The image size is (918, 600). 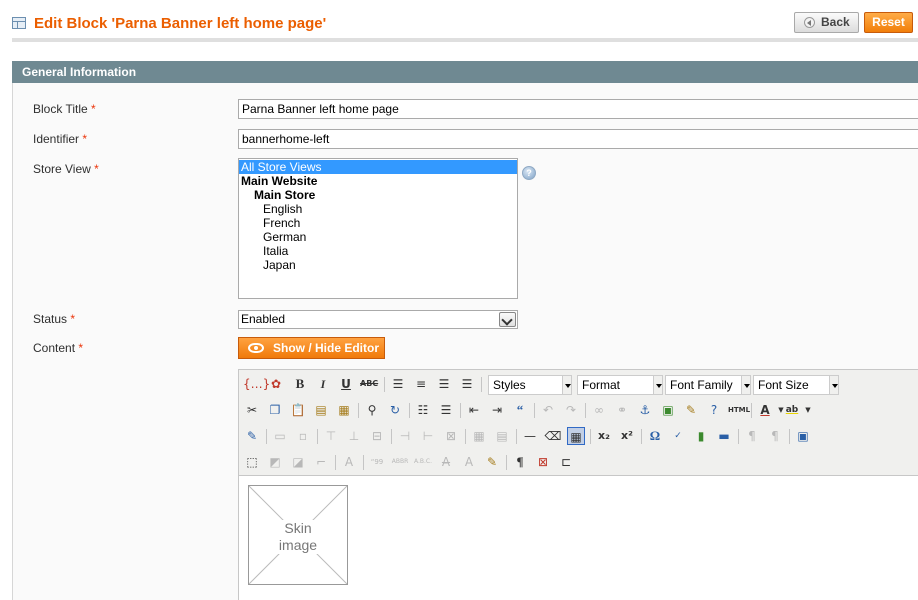 I want to click on find-icon: ⚲, so click(x=372, y=410).